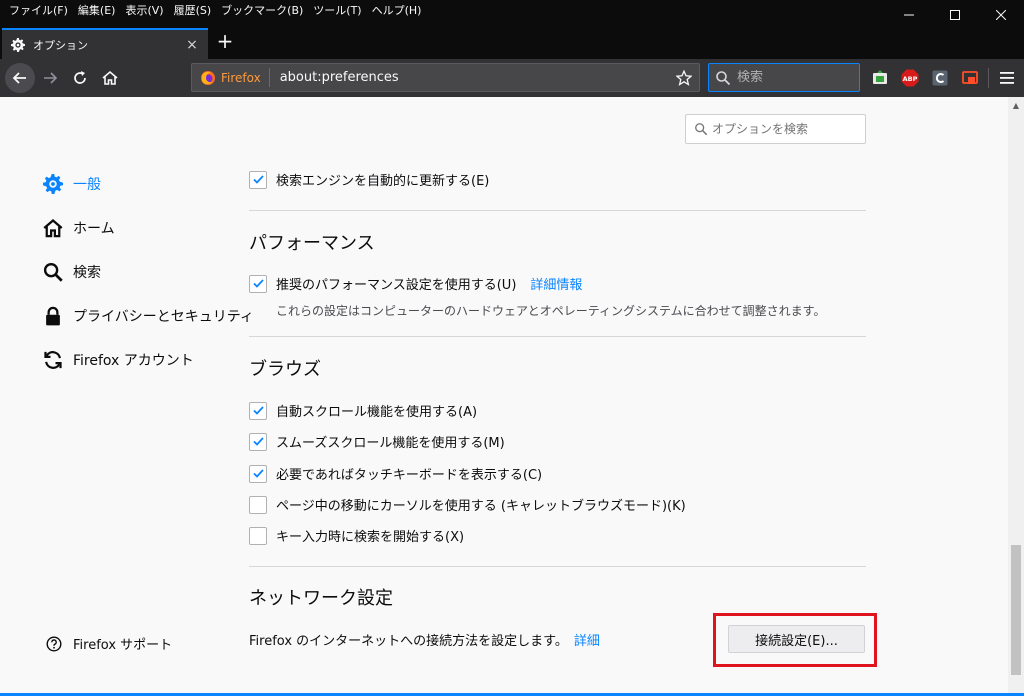 The width and height of the screenshot is (1024, 696). I want to click on category-search: 検索, so click(71, 272).